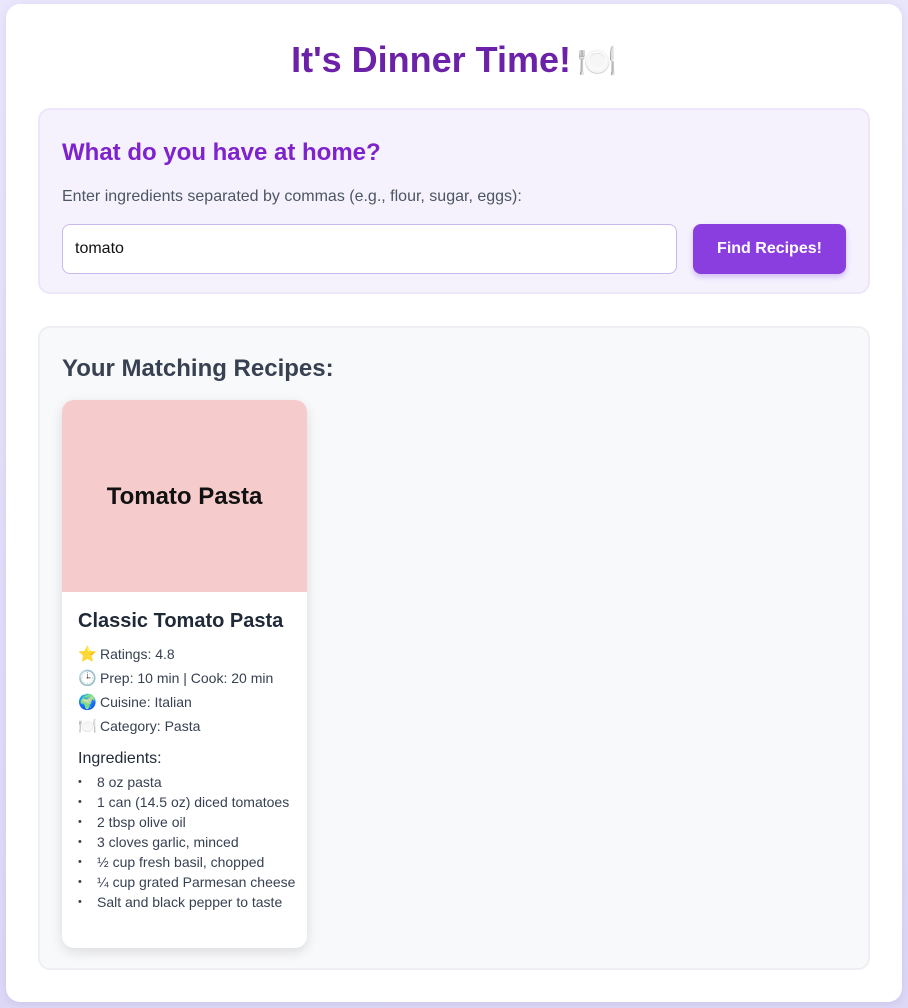 This screenshot has height=1008, width=908. I want to click on time-row: 🕒 Prep: 10 min | Cook: 20 min, so click(188, 678).